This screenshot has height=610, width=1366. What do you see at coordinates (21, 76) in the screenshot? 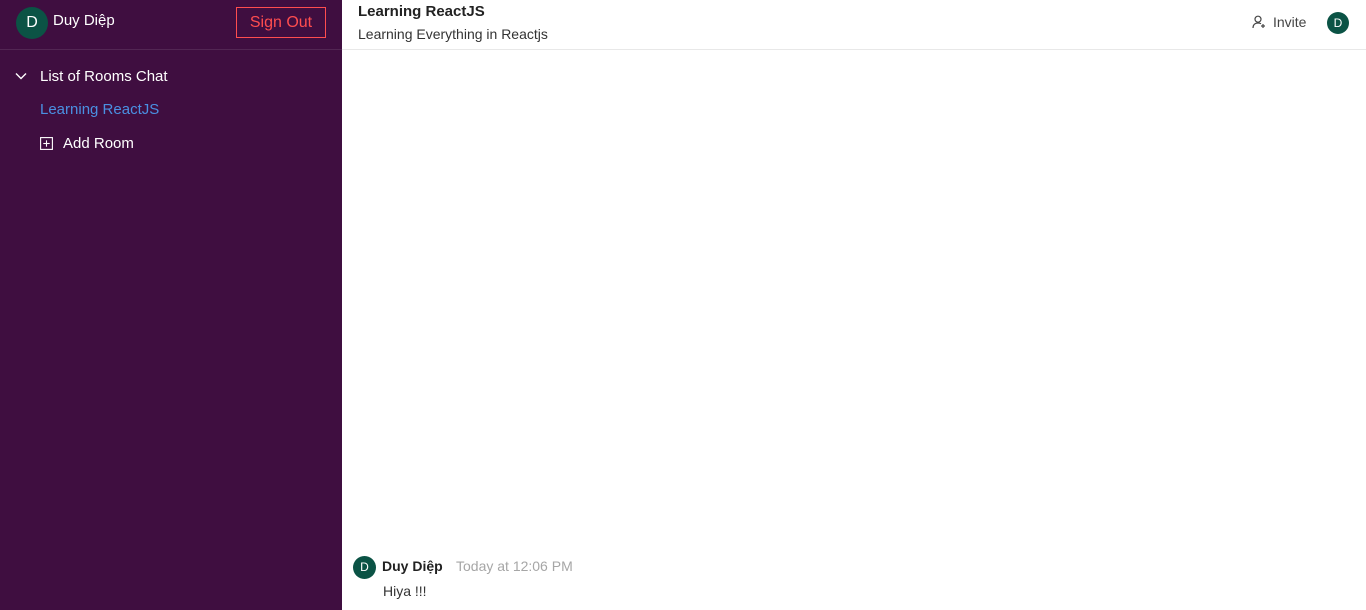
I see `chevron-down-icon` at bounding box center [21, 76].